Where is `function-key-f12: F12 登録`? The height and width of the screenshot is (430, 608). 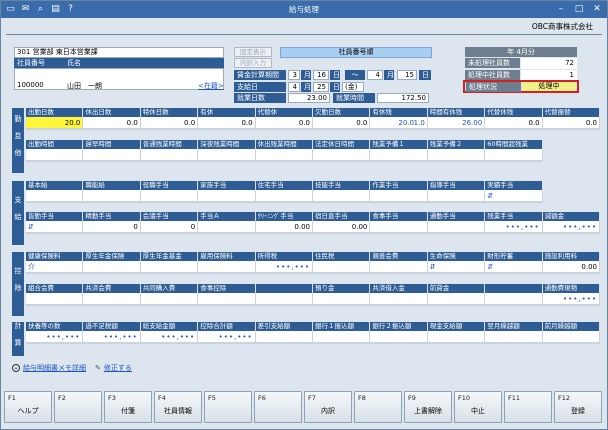 function-key-f12: F12 登録 is located at coordinates (578, 407).